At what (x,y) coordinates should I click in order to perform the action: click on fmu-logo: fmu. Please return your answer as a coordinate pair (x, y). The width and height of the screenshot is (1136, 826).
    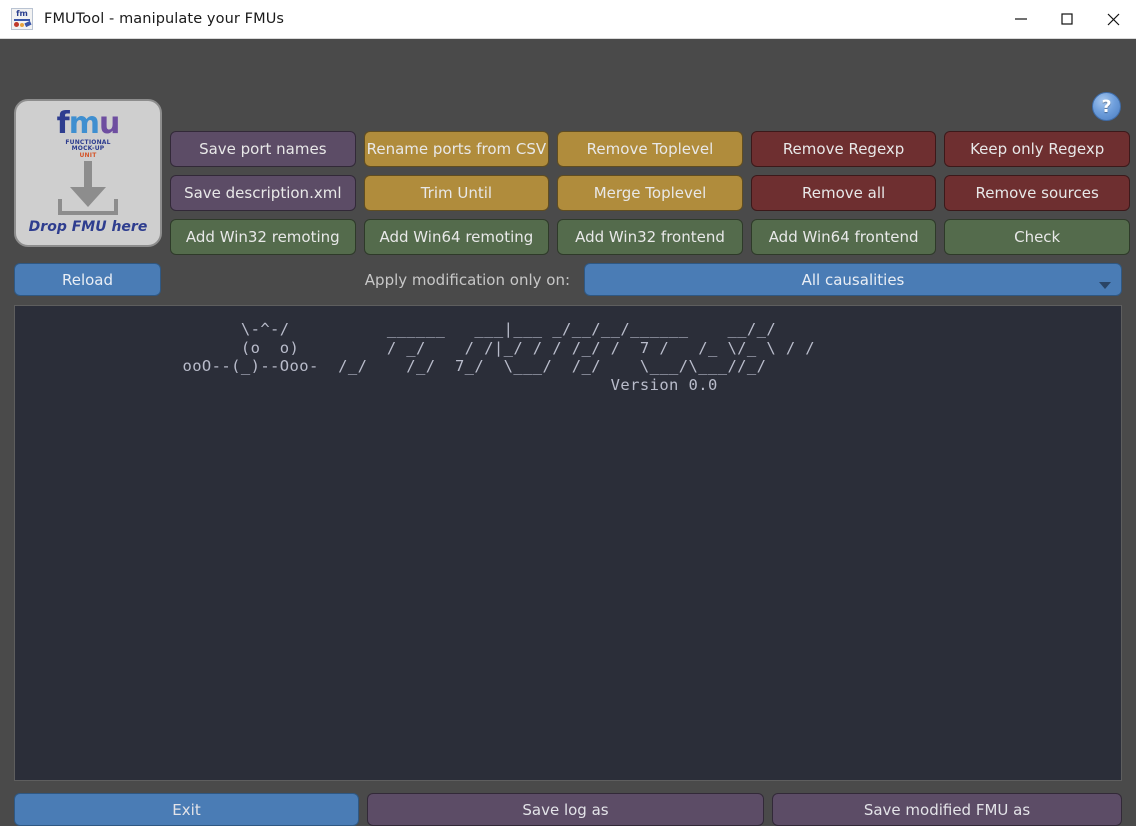
    Looking at the image, I should click on (88, 123).